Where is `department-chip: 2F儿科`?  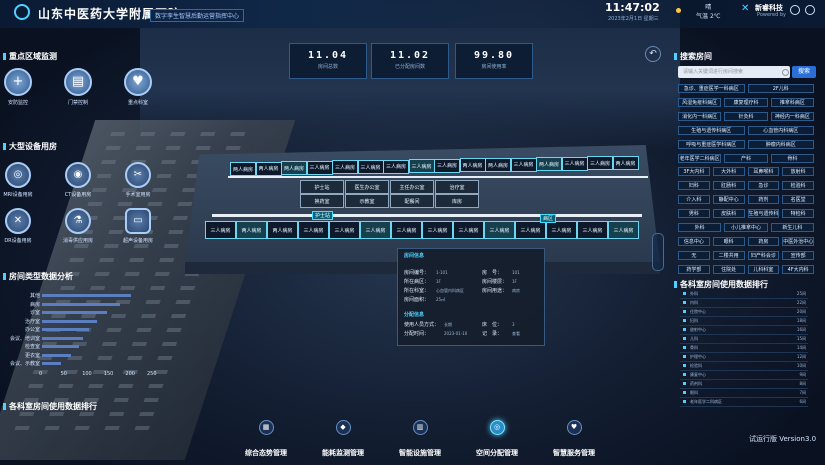 department-chip: 2F儿科 is located at coordinates (780, 88).